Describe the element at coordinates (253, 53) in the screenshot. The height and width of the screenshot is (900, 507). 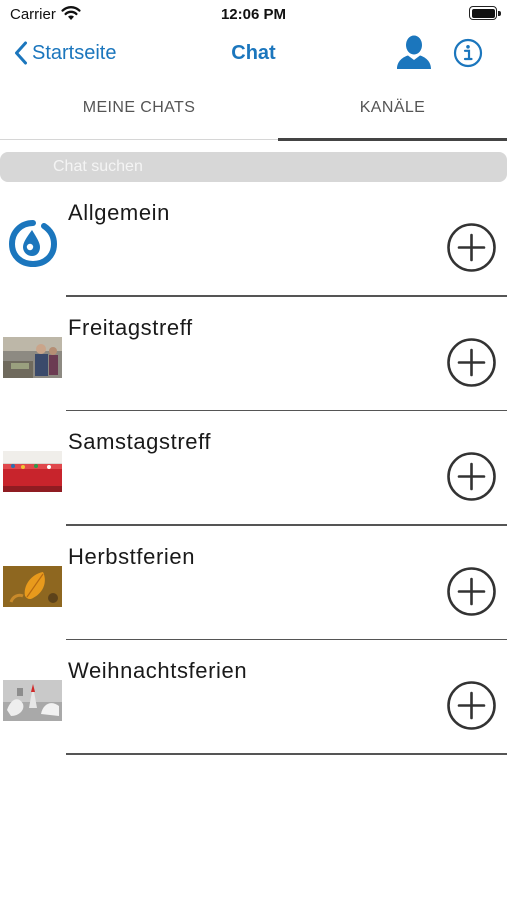
I see `navigation-bar: Startseite Chat` at that location.